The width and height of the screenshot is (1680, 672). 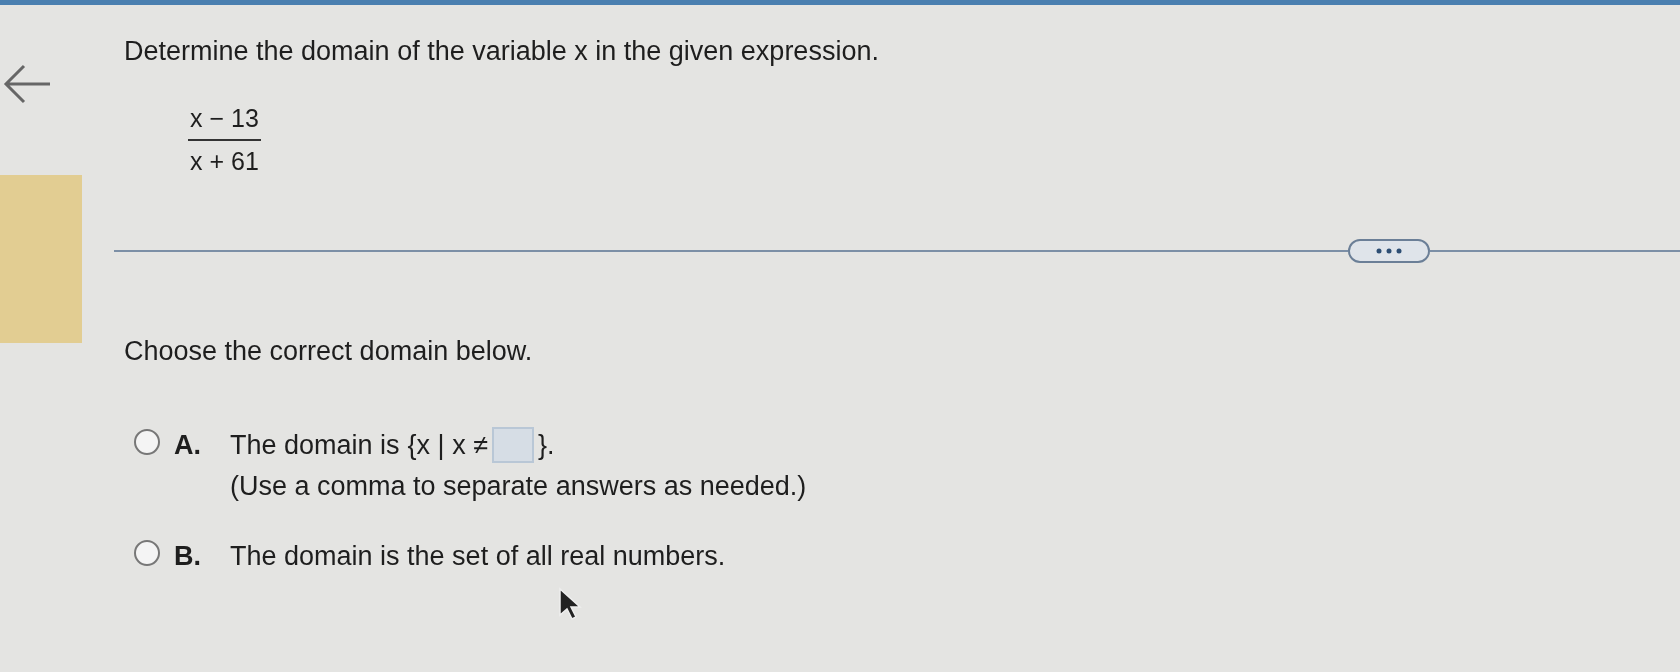 I want to click on numerator: x − 13, so click(x=224, y=120).